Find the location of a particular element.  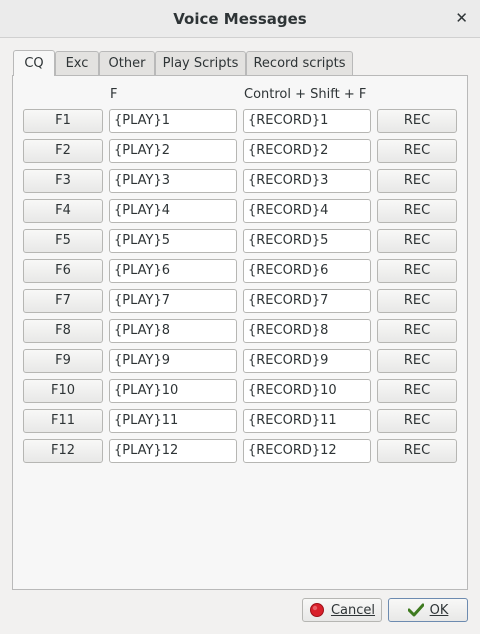

function-key-button: F3 is located at coordinates (63, 181).